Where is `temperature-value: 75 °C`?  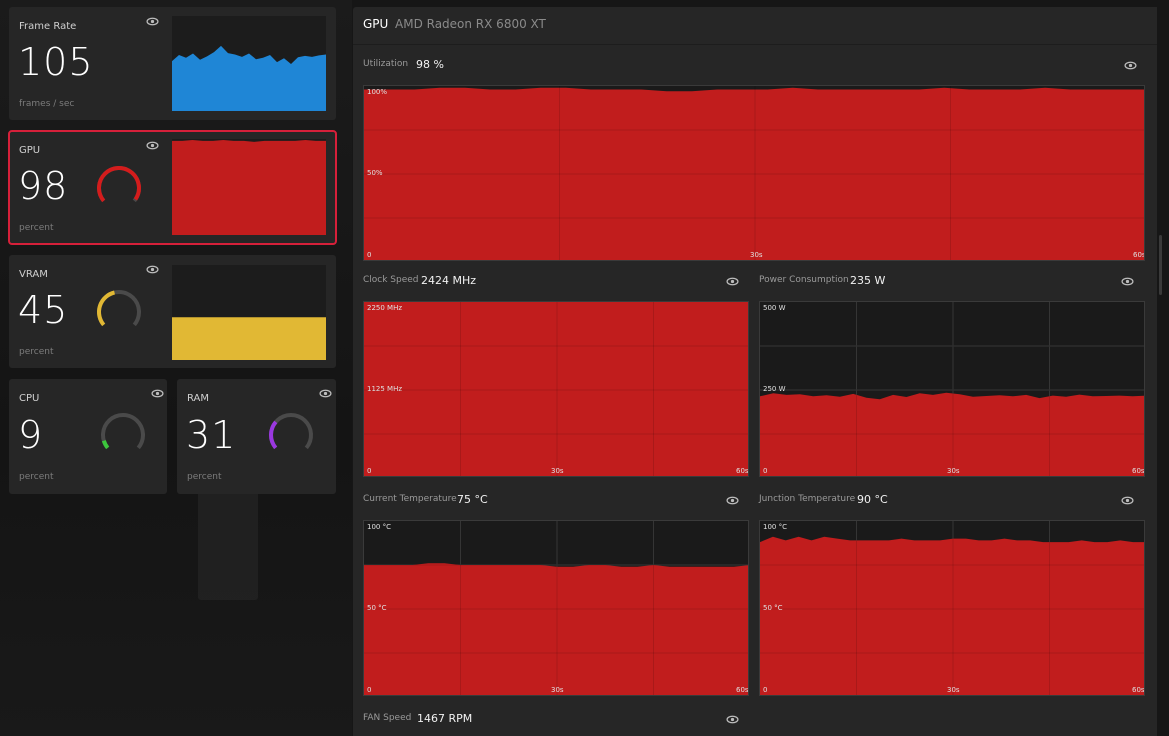
temperature-value: 75 °C is located at coordinates (472, 499).